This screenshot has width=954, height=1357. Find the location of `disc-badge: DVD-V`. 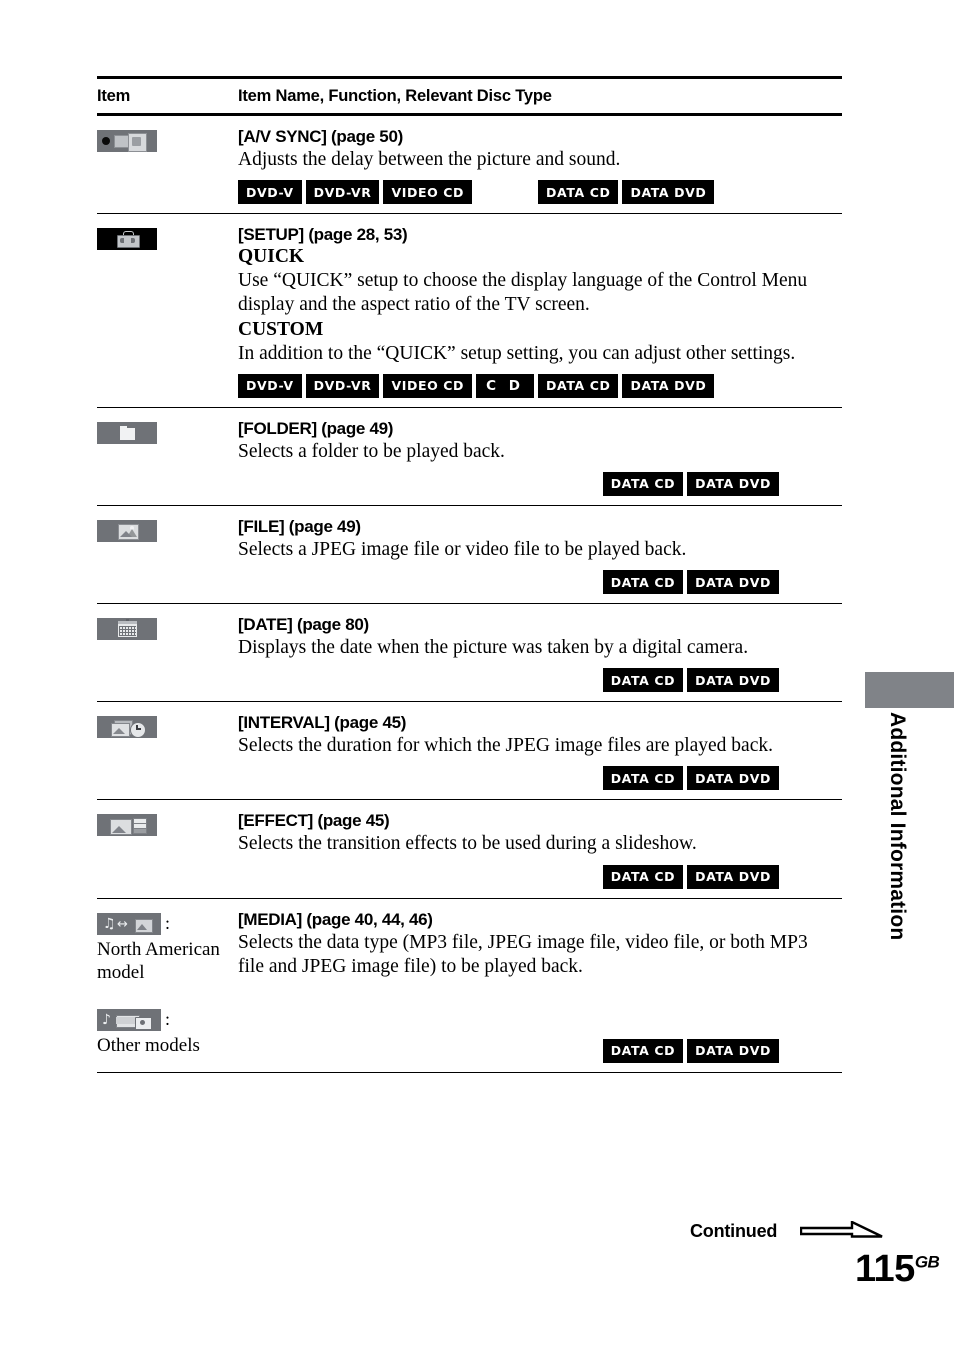

disc-badge: DVD-V is located at coordinates (270, 192).